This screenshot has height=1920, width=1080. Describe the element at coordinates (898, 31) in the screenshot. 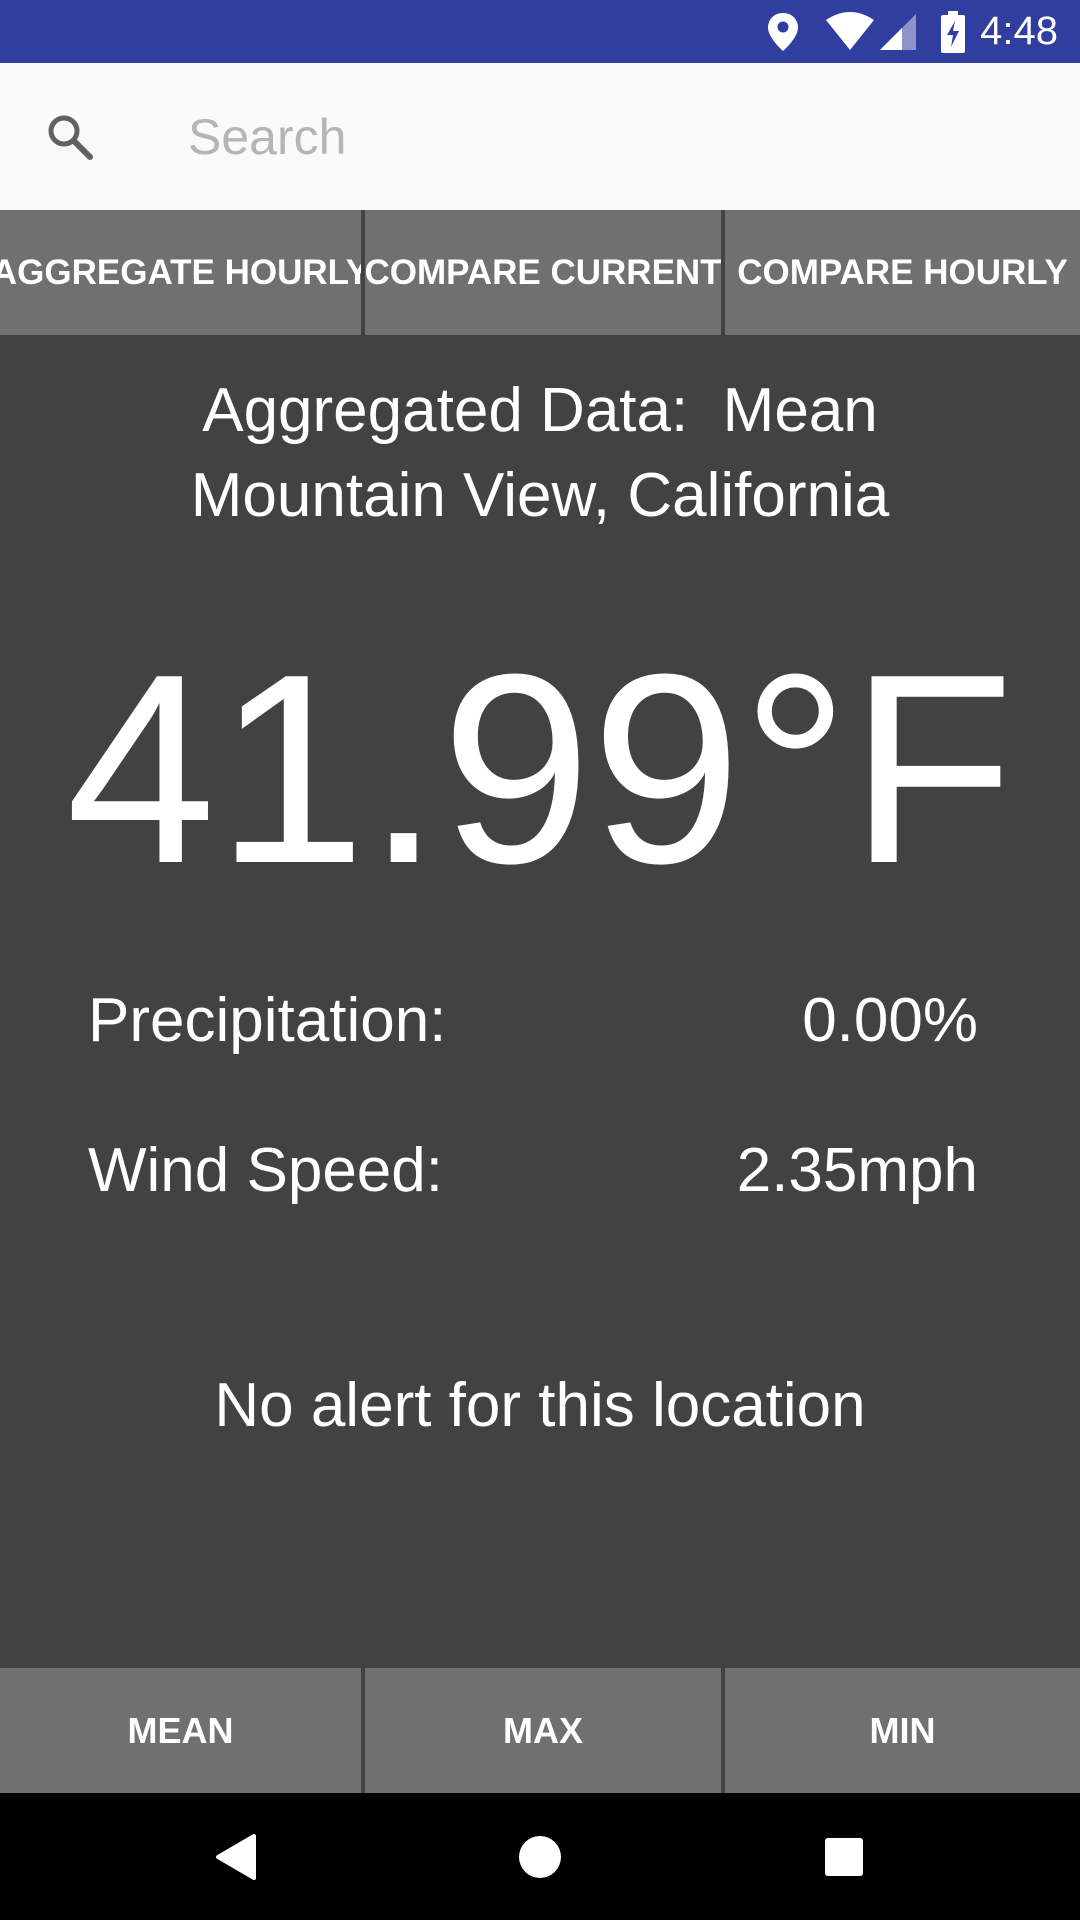

I see `signal-icon` at that location.